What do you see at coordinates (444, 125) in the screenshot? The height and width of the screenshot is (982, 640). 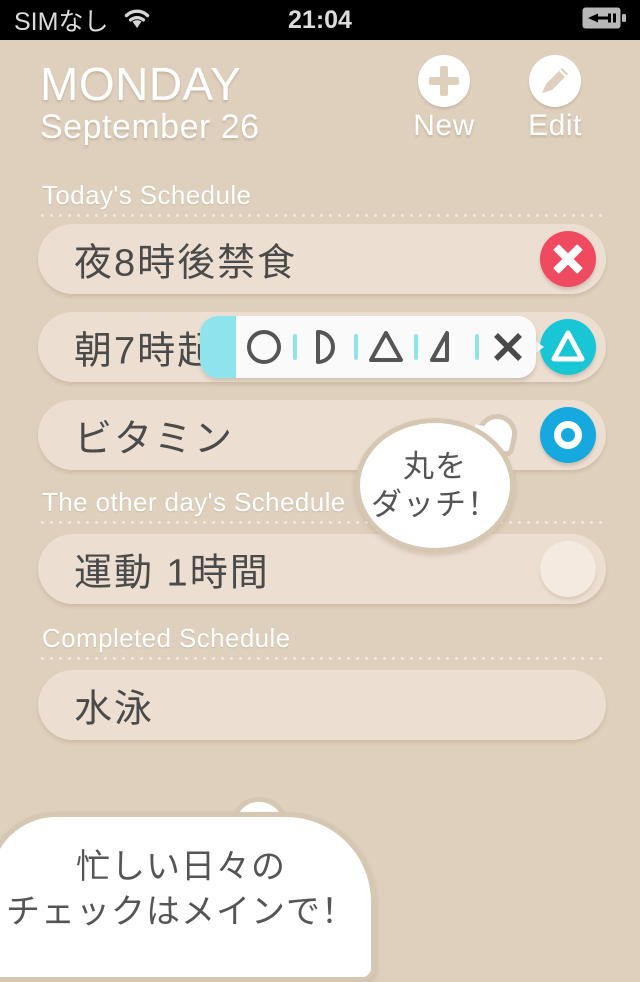 I see `new-button-label: New` at bounding box center [444, 125].